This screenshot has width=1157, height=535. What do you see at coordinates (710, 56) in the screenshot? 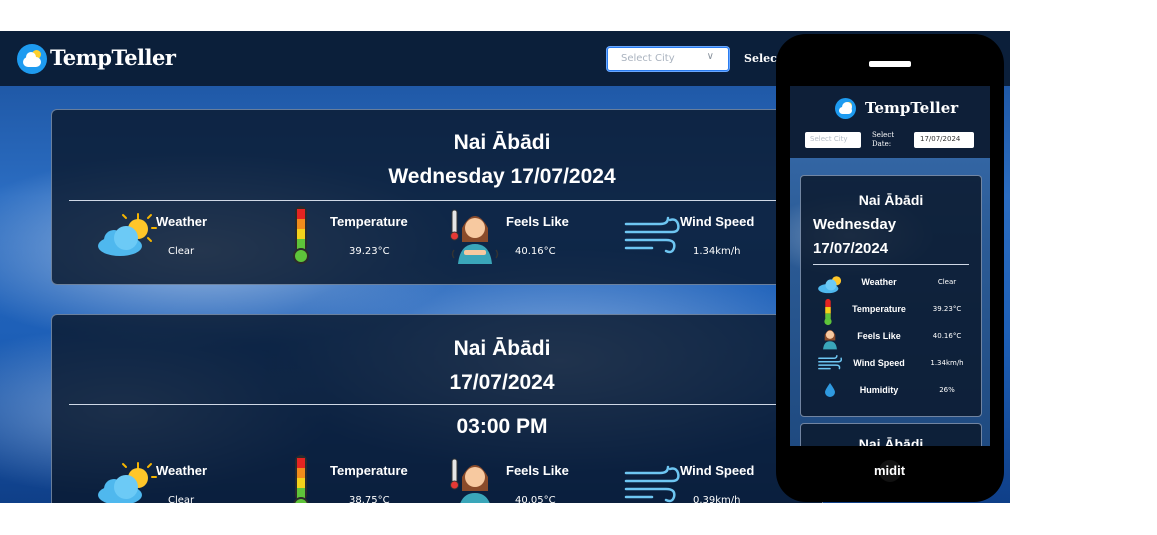
I see `chevron-down-icon: ∨` at bounding box center [710, 56].